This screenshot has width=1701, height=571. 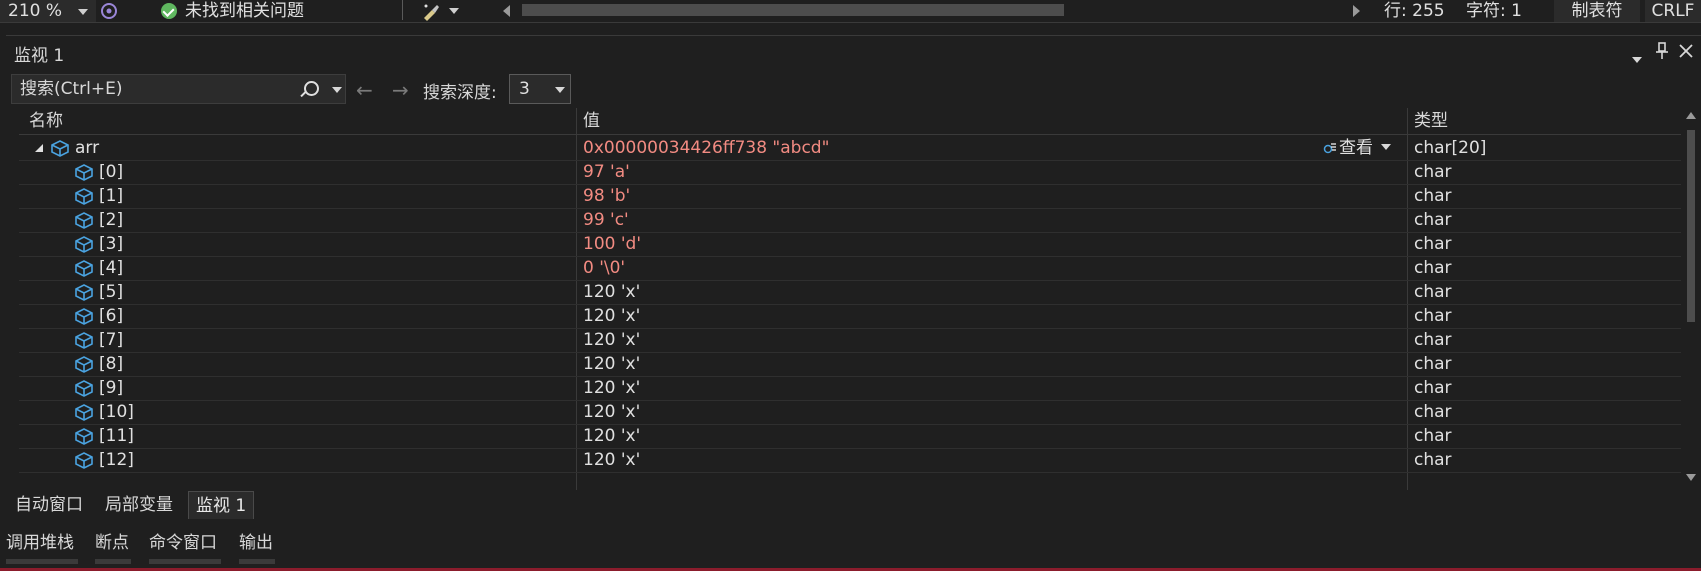 I want to click on tree-row-root: arr 0x00000034426ff738 "abcd" 查看 char[20], so click(x=850, y=148).